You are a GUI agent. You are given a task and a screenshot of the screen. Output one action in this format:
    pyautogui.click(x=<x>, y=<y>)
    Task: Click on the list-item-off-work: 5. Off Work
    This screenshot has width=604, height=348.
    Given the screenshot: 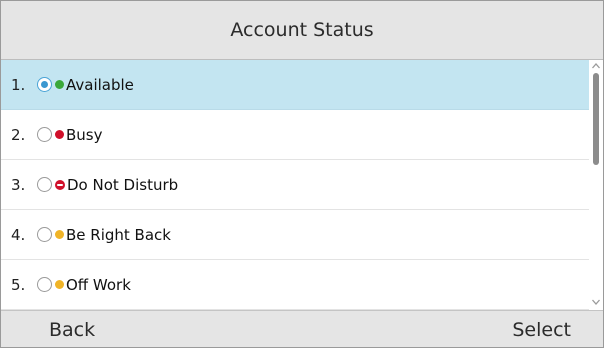 What is the action you would take?
    pyautogui.click(x=295, y=285)
    